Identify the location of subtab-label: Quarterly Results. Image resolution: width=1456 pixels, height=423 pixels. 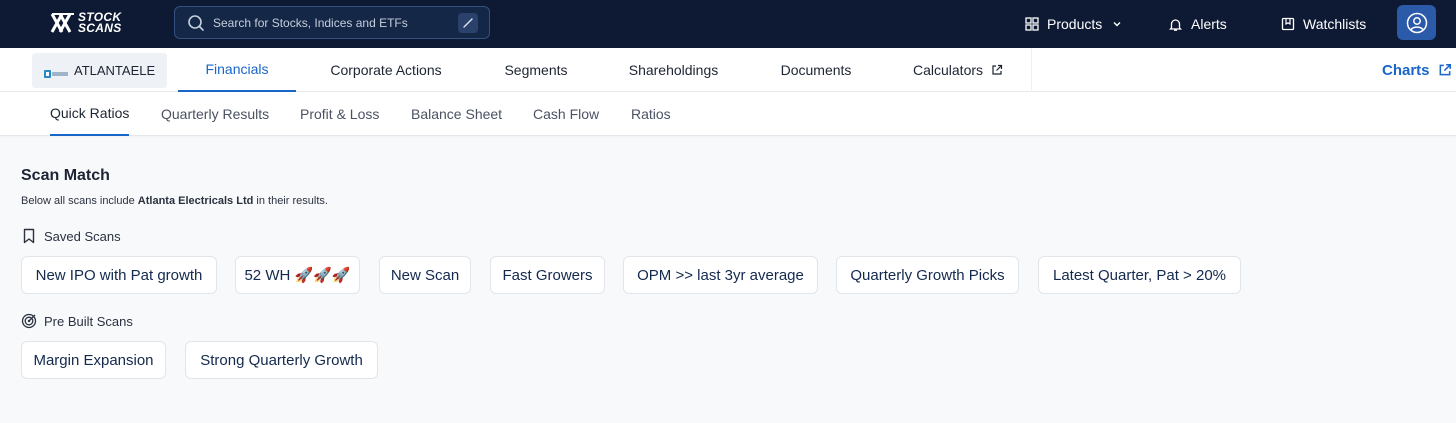
(215, 114).